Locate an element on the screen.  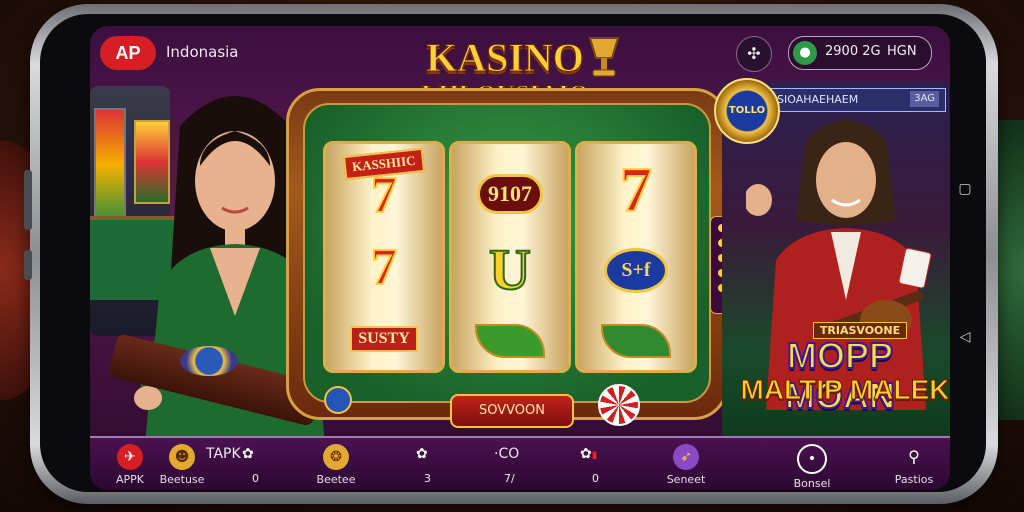
nav-item-beetee: ❂ Beetee is located at coordinates (336, 466).